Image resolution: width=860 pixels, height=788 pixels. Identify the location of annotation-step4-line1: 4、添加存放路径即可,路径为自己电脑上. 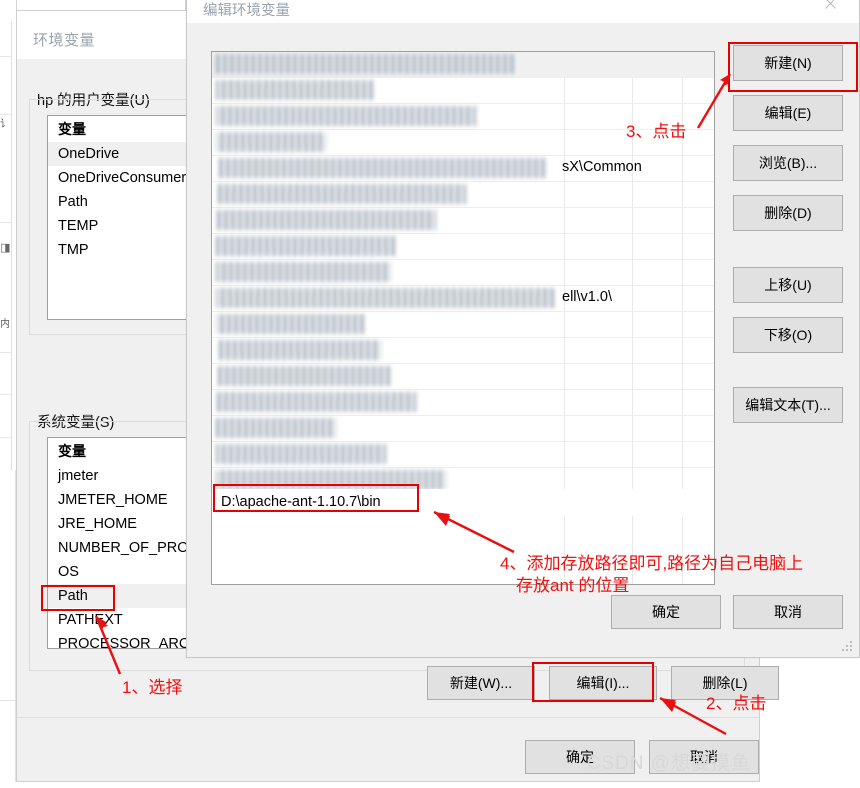
(652, 563).